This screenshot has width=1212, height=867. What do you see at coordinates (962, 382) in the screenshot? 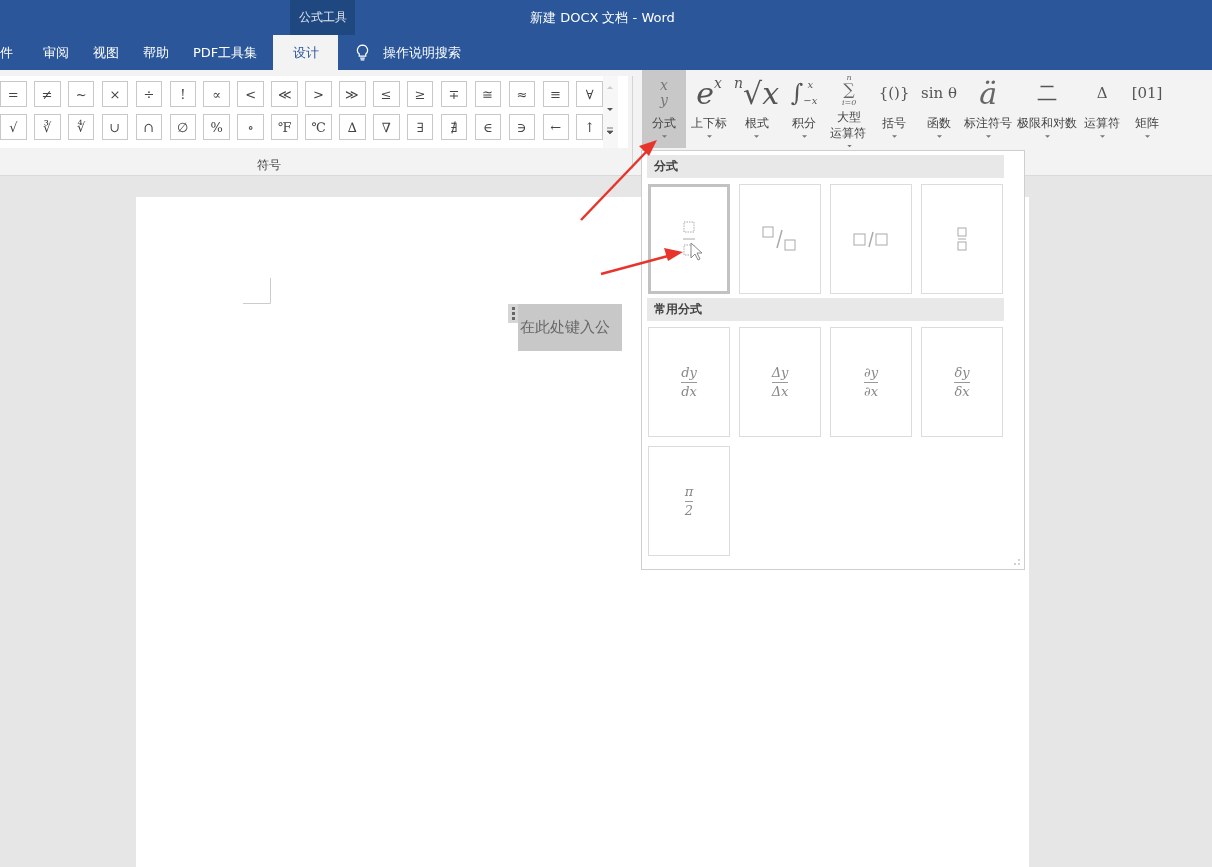
I see `fraction-option: δy δx` at bounding box center [962, 382].